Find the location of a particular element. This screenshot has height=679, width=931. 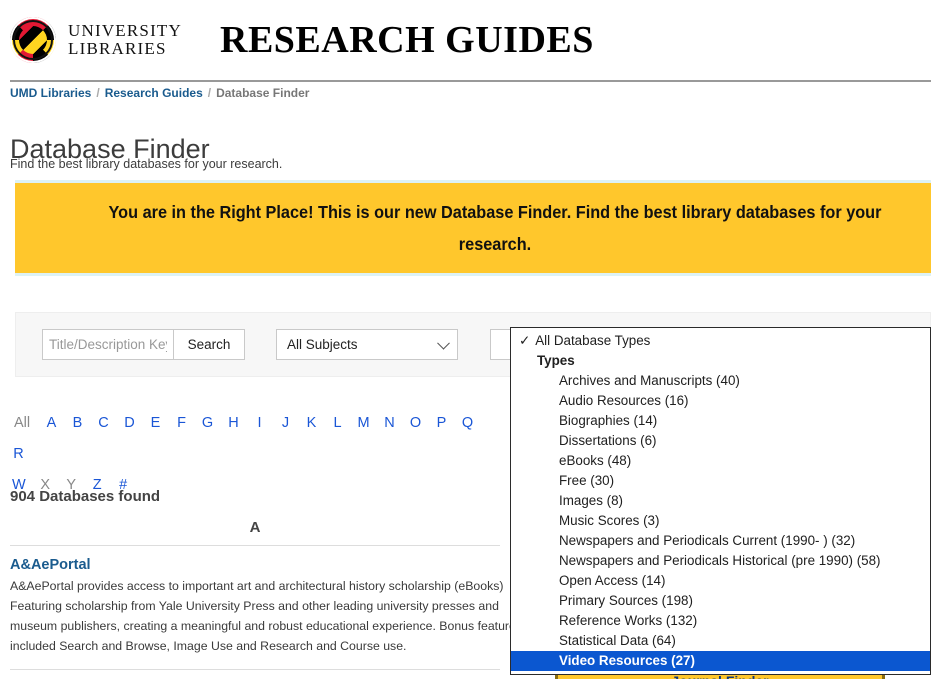

alpha-link-e: E is located at coordinates (155, 423).